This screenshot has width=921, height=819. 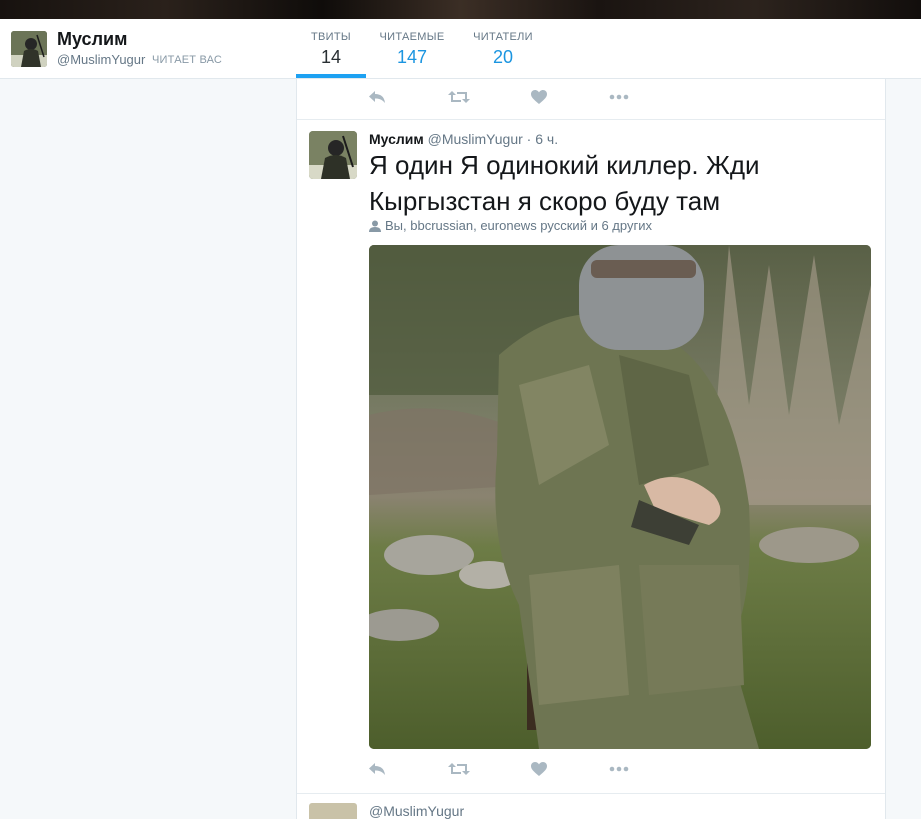 What do you see at coordinates (503, 37) in the screenshot?
I see `stat-followers-label: ЧИТАТЕЛИ` at bounding box center [503, 37].